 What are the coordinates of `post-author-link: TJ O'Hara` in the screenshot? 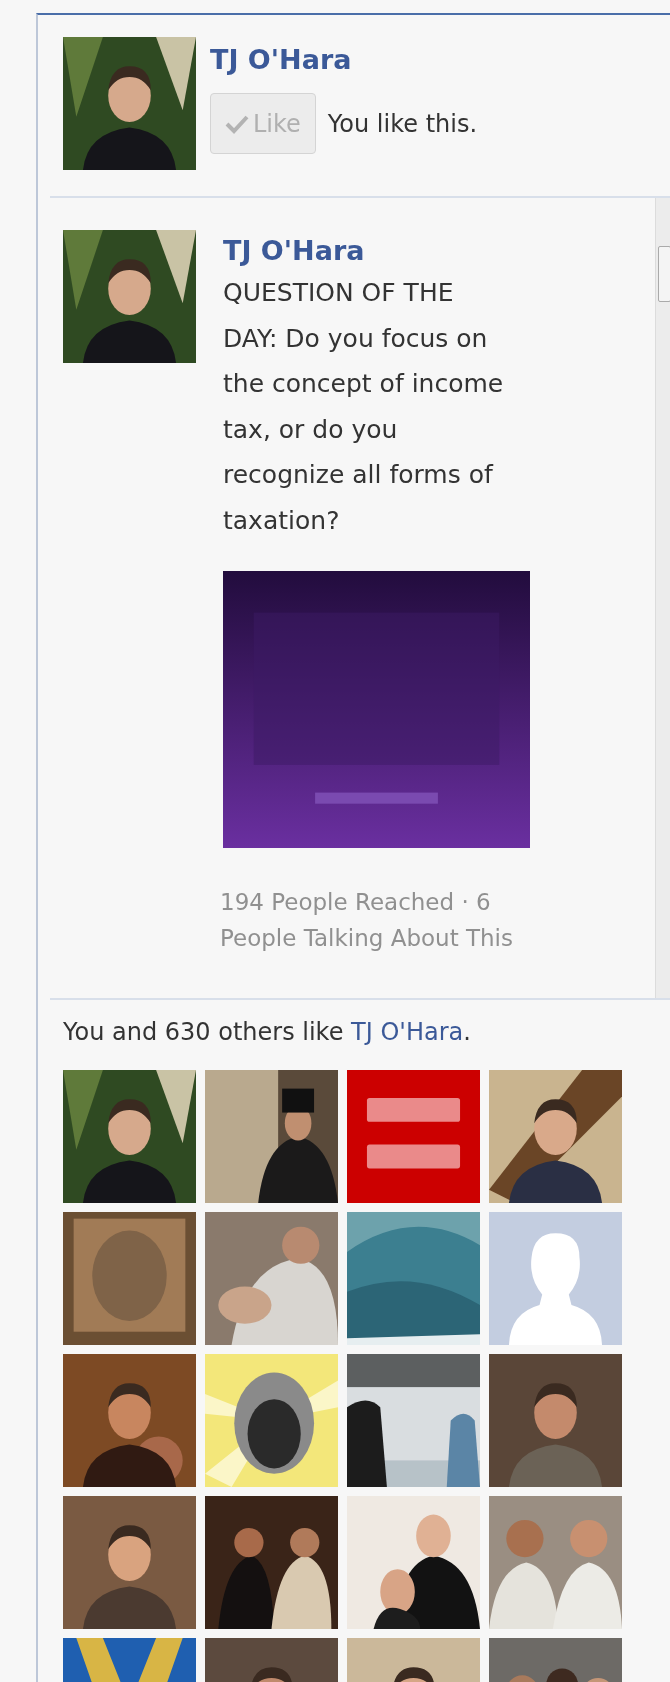 It's located at (373, 251).